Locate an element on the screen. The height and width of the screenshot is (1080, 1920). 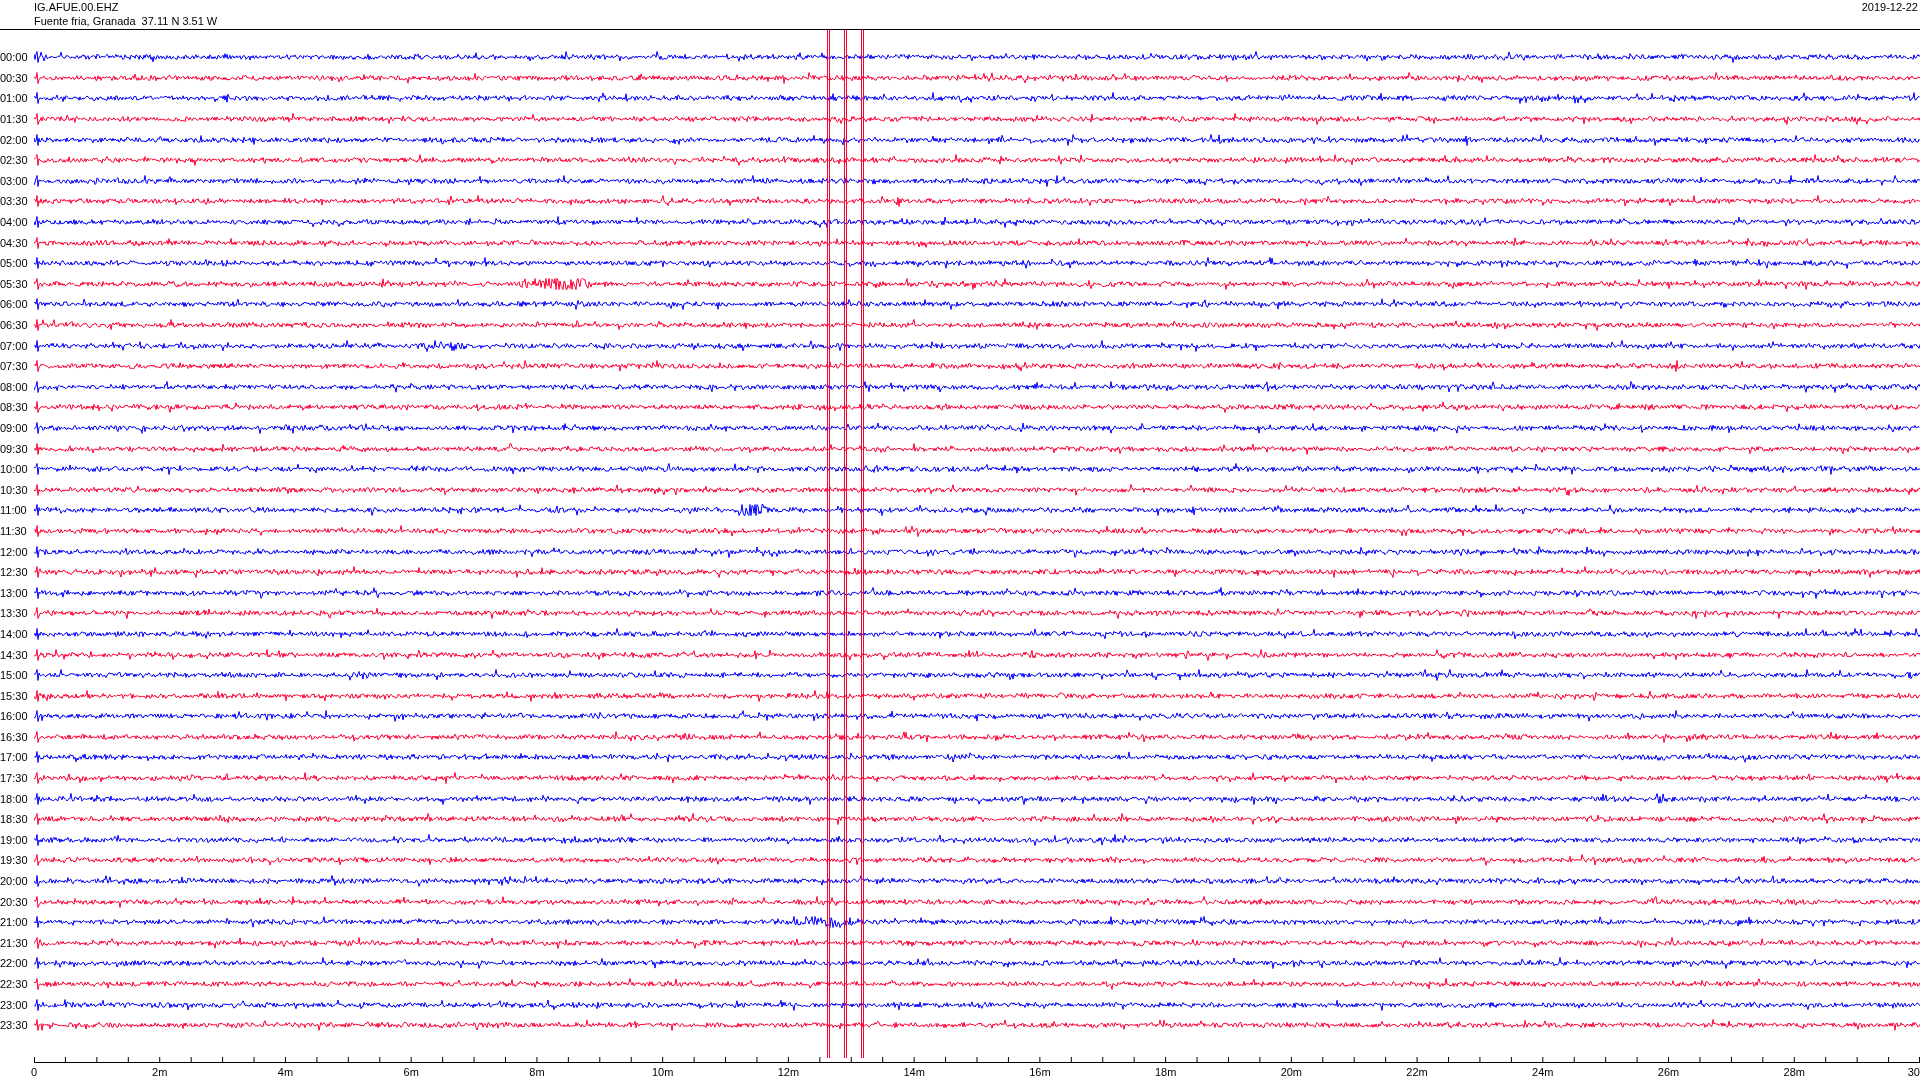
axis-tick-label: 16m is located at coordinates (1040, 1072).